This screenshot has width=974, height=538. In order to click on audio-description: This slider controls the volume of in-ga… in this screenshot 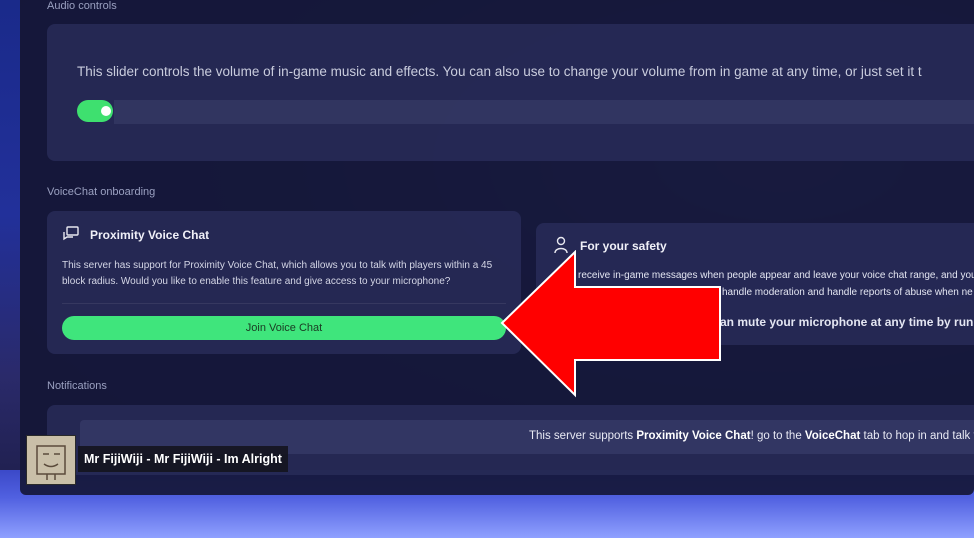, I will do `click(499, 71)`.